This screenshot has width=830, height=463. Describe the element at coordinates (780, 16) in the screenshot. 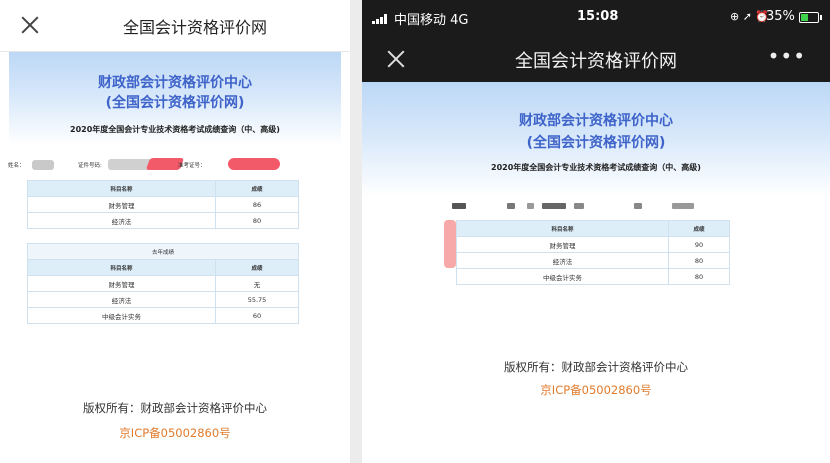

I see `battery-percent: 35%` at that location.